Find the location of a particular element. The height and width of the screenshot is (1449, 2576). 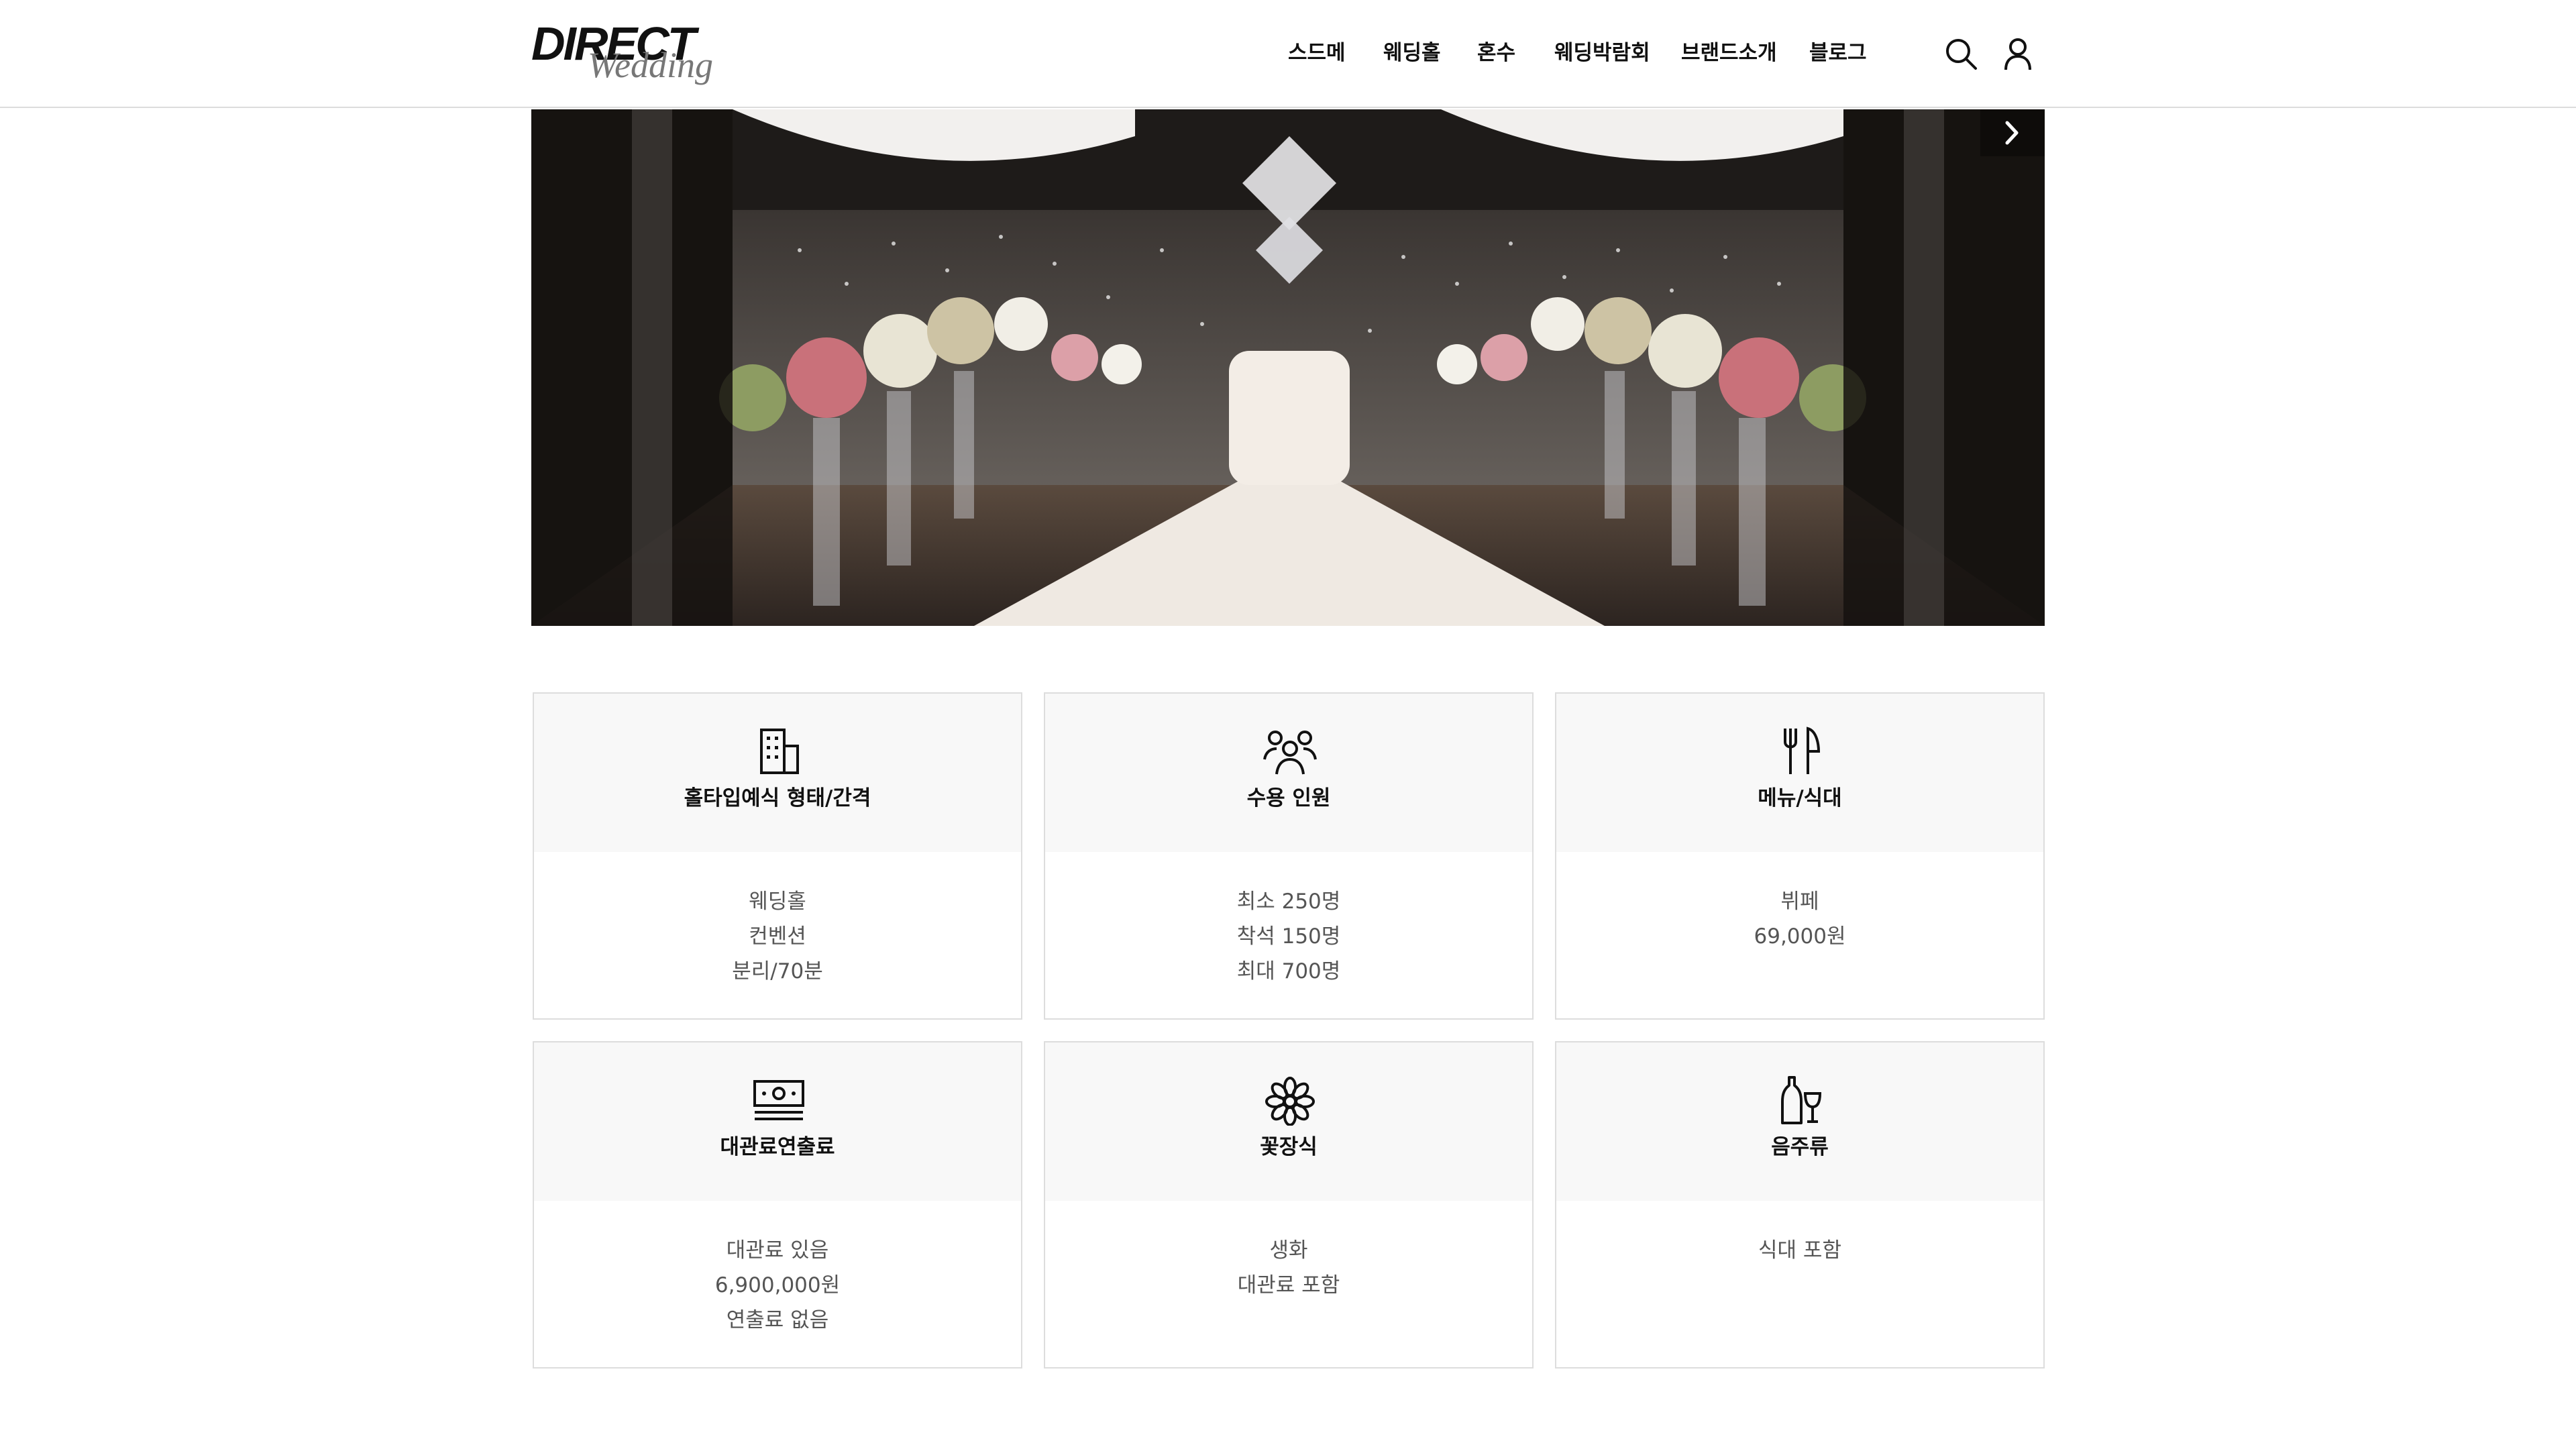

fork-knife-icon is located at coordinates (1801, 751).